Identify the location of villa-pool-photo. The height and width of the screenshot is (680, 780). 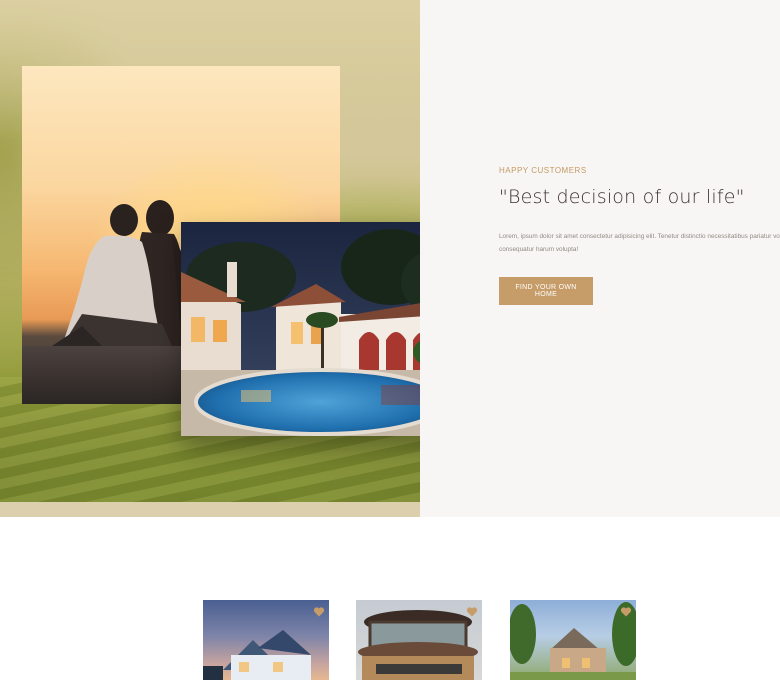
(318, 329).